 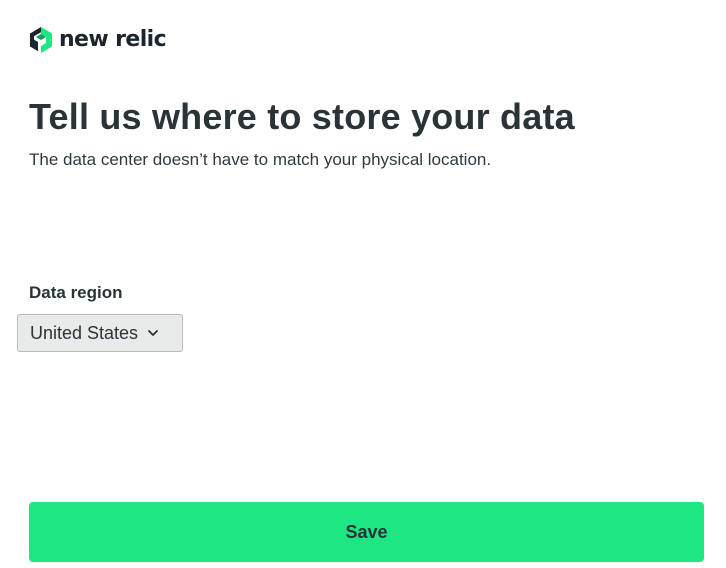 What do you see at coordinates (76, 292) in the screenshot?
I see `data-region-label: Data region` at bounding box center [76, 292].